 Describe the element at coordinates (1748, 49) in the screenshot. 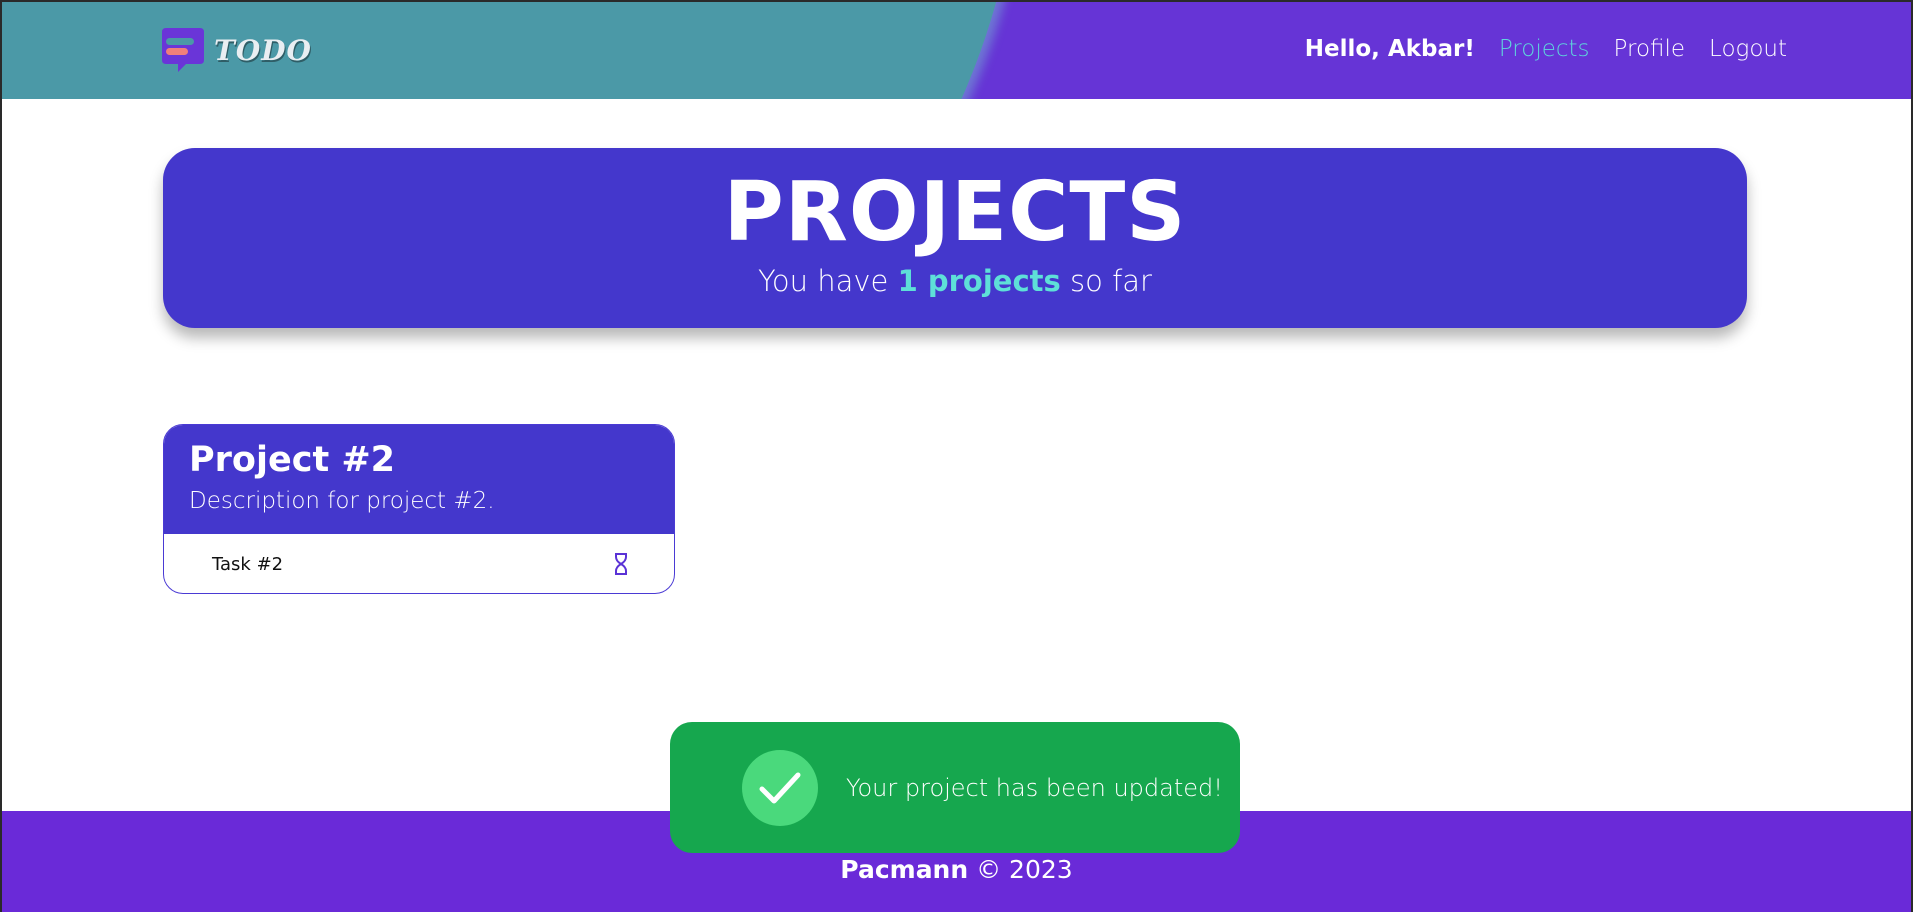

I see `nav-logout: Logout` at that location.